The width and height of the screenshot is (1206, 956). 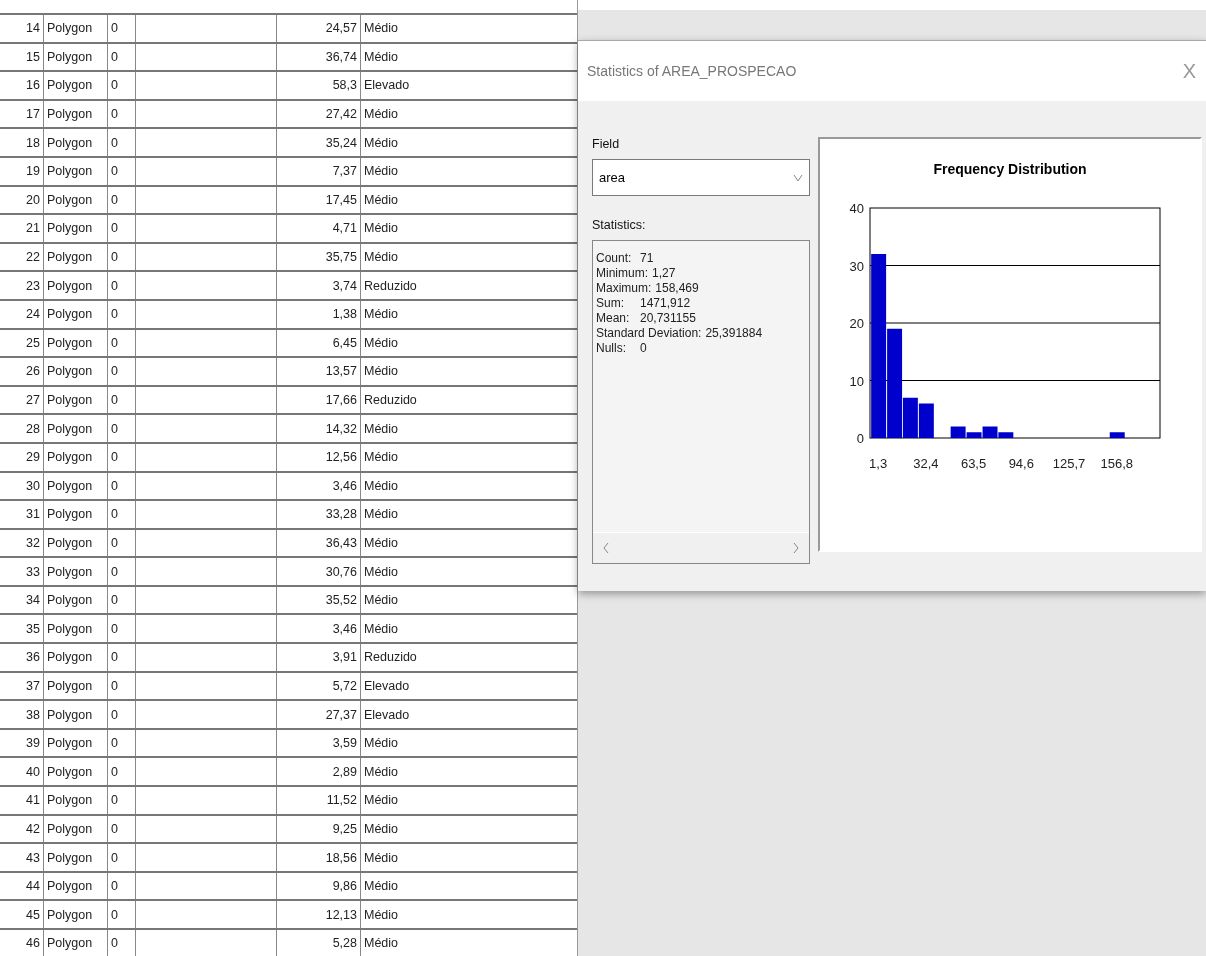 What do you see at coordinates (319, 514) in the screenshot?
I see `table-cell: 33,28` at bounding box center [319, 514].